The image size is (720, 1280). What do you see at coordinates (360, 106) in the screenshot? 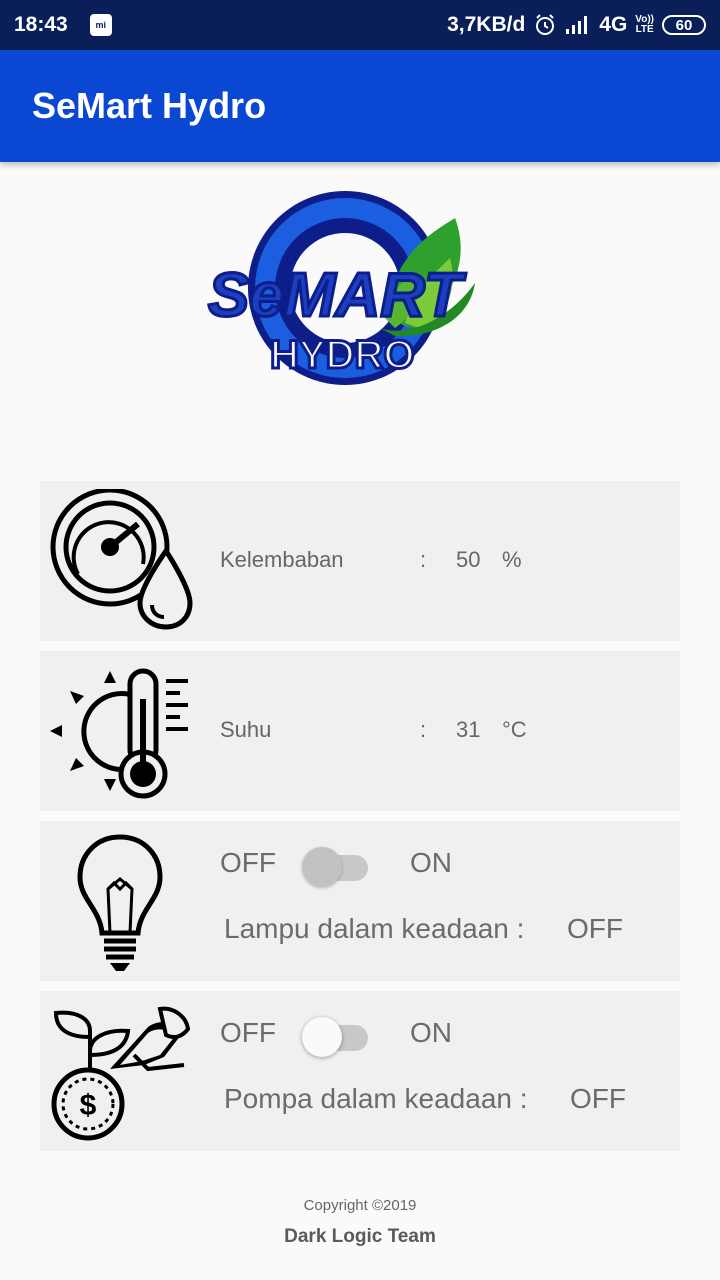
I see `app-bar: SeMart Hydro` at bounding box center [360, 106].